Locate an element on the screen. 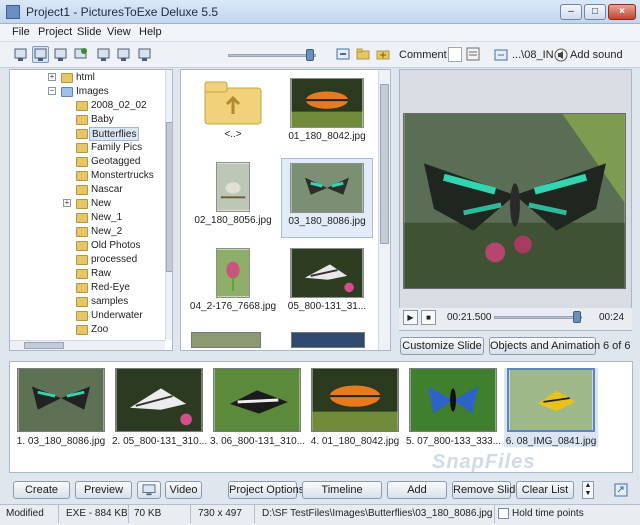 The height and width of the screenshot is (525, 640). file-item-parent: <..> is located at coordinates (233, 109).